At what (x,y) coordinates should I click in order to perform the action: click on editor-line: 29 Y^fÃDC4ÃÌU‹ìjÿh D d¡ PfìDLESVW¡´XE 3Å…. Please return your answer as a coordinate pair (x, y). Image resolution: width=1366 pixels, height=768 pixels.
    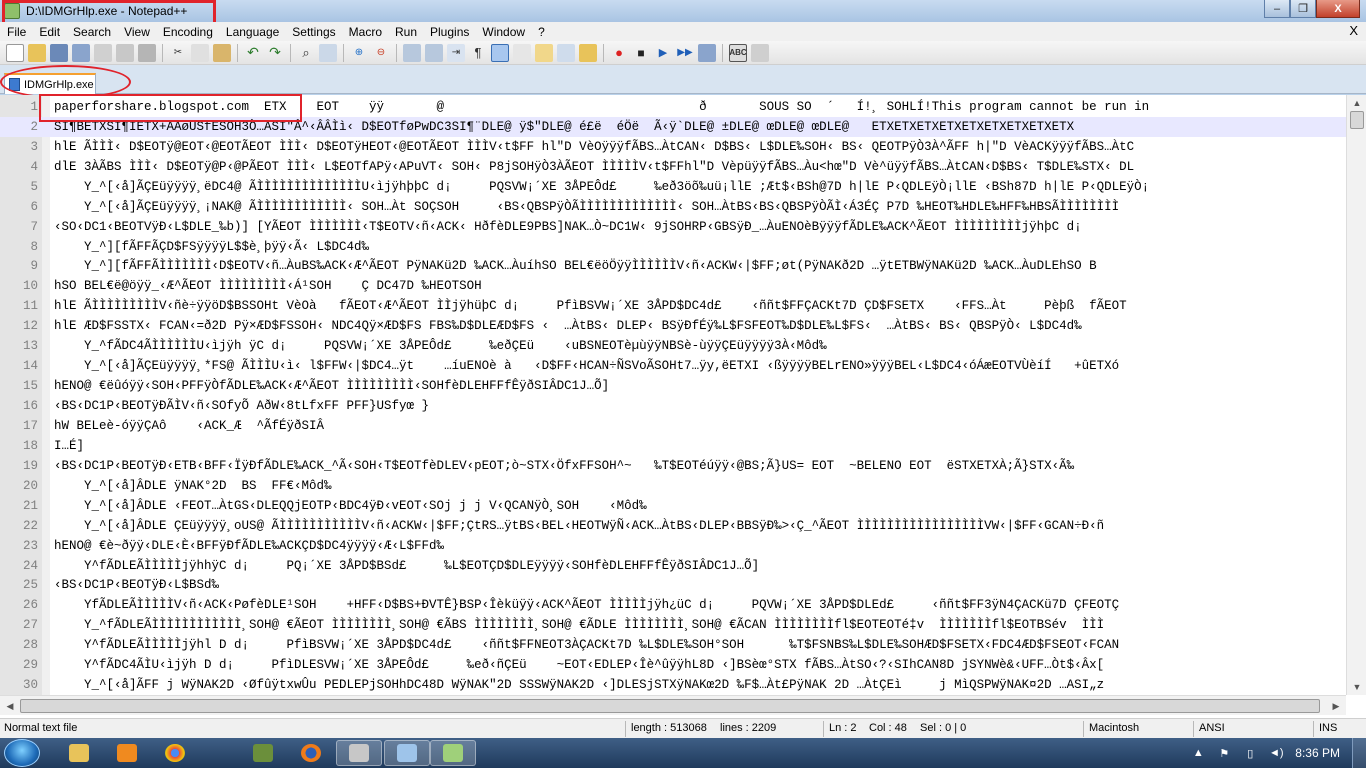
    Looking at the image, I should click on (673, 665).